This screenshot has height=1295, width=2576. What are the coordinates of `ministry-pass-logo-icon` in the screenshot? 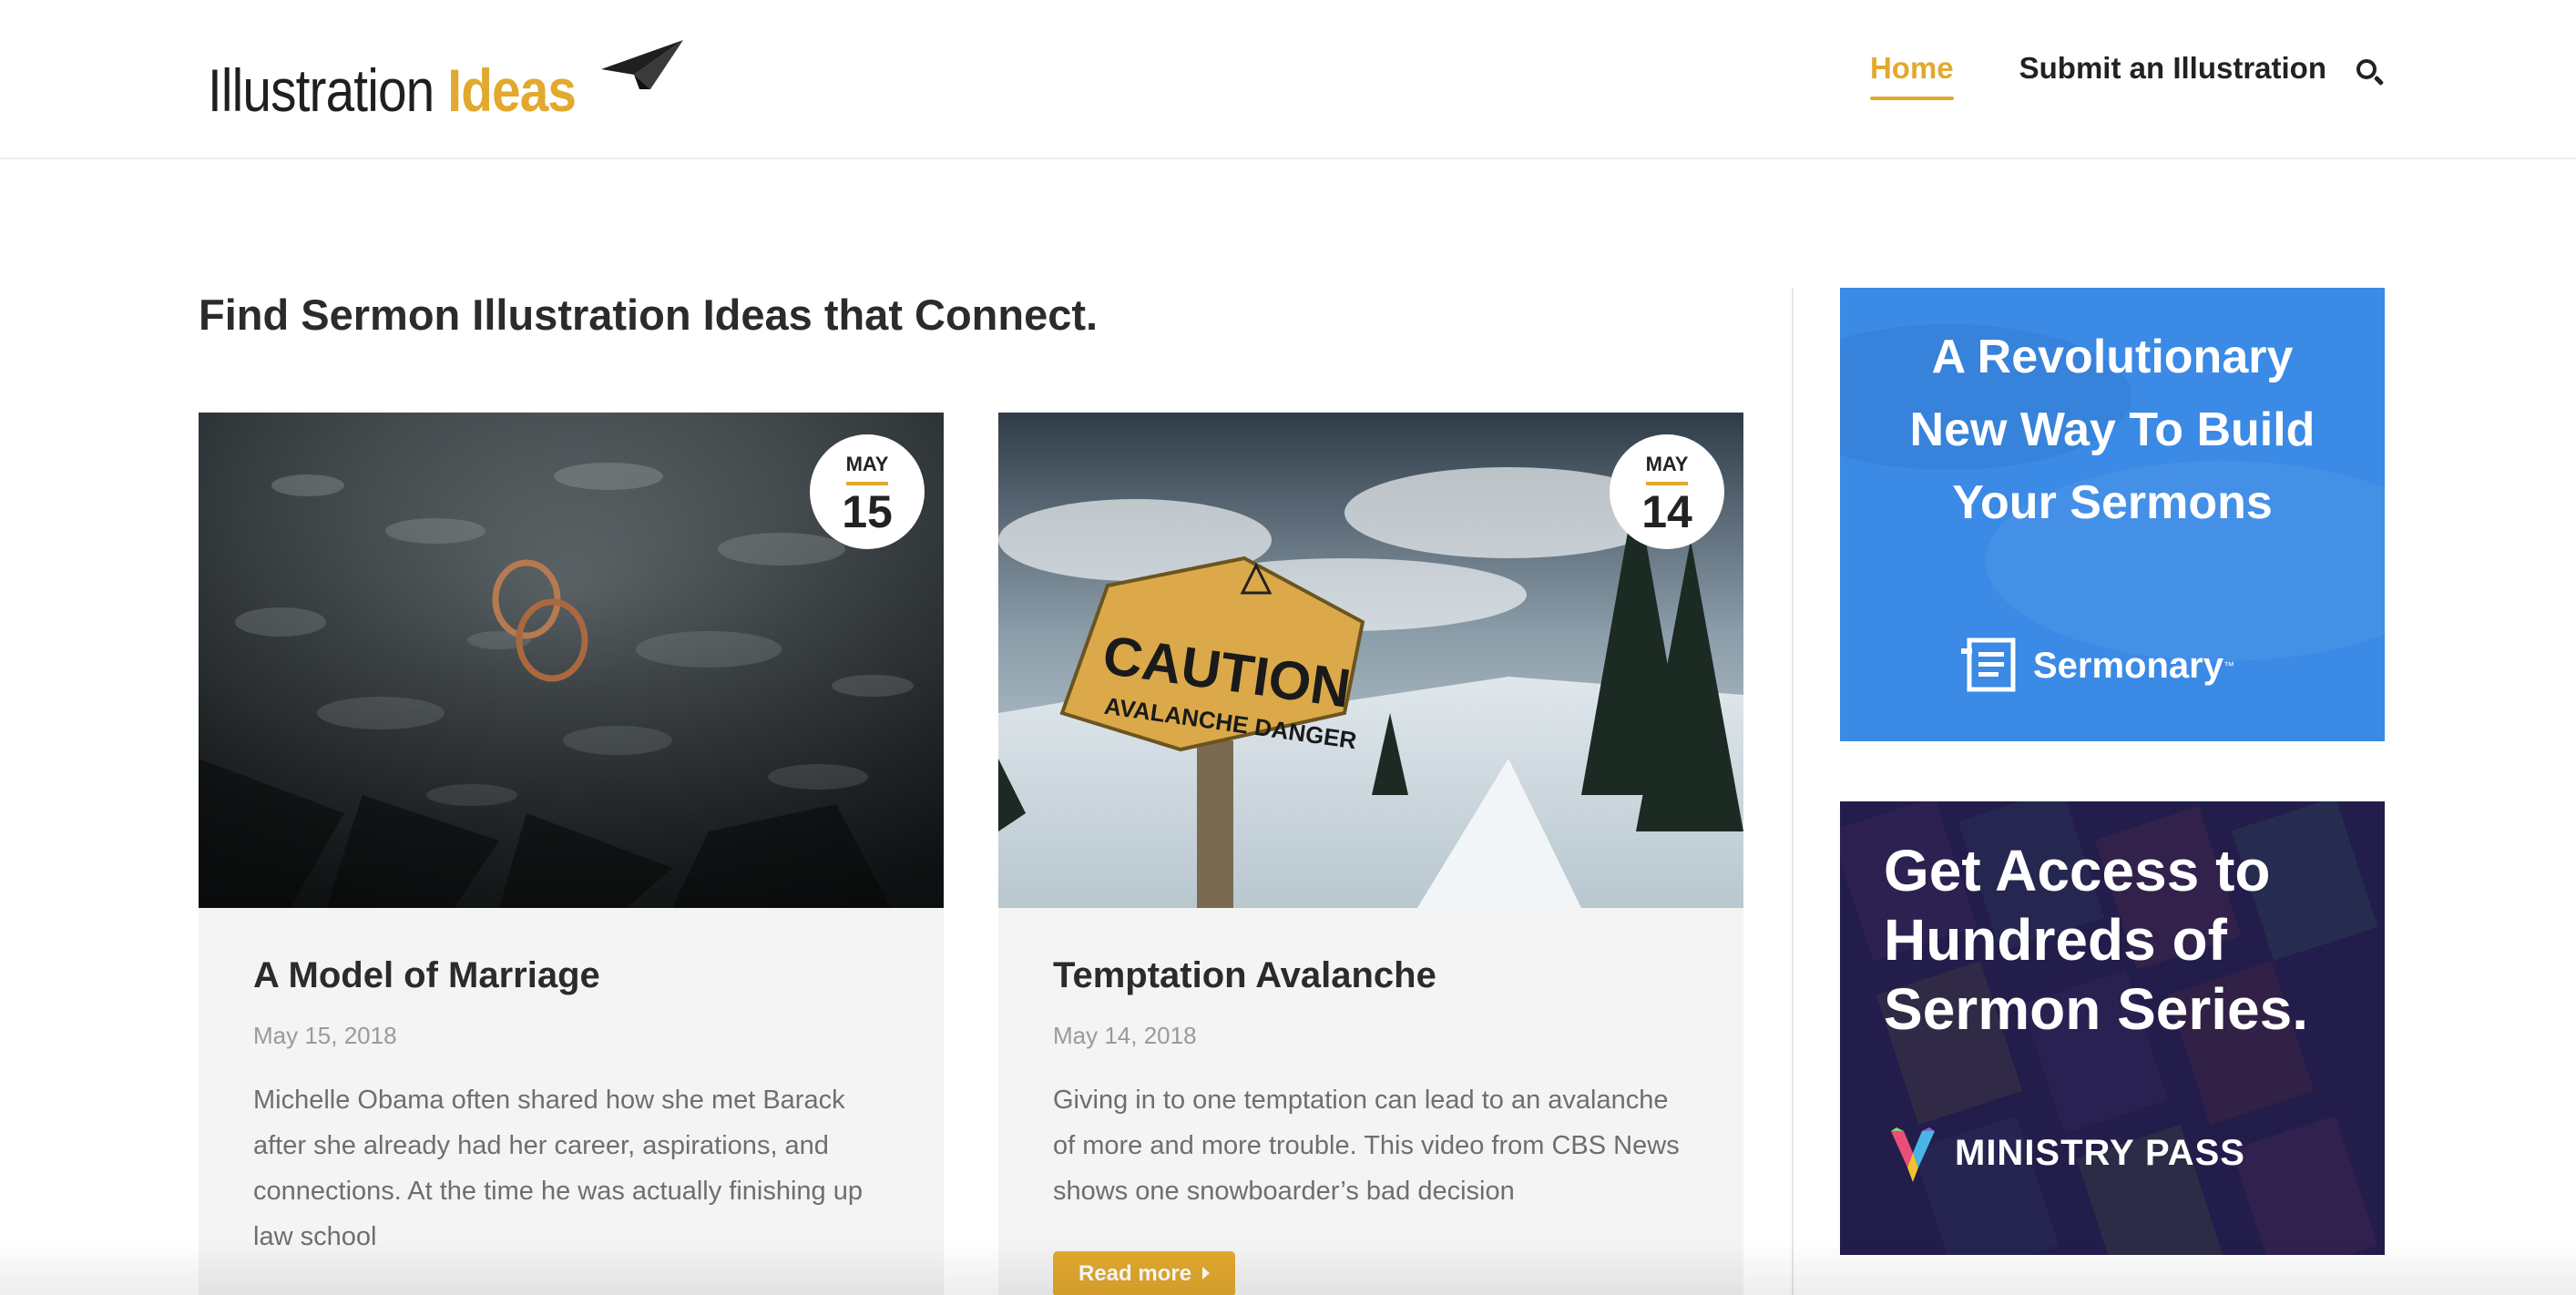 It's located at (1913, 1154).